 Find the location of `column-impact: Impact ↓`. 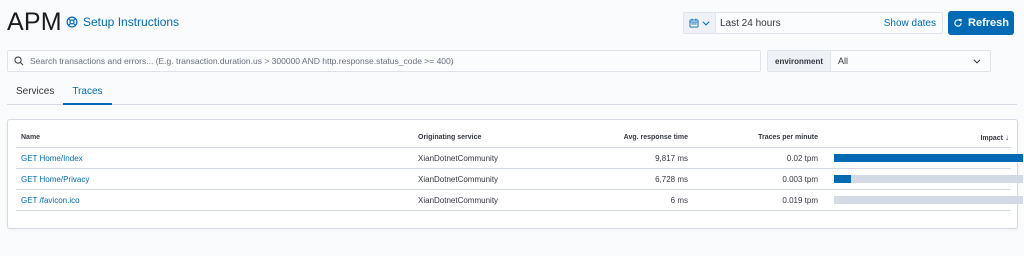

column-impact: Impact ↓ is located at coordinates (918, 137).